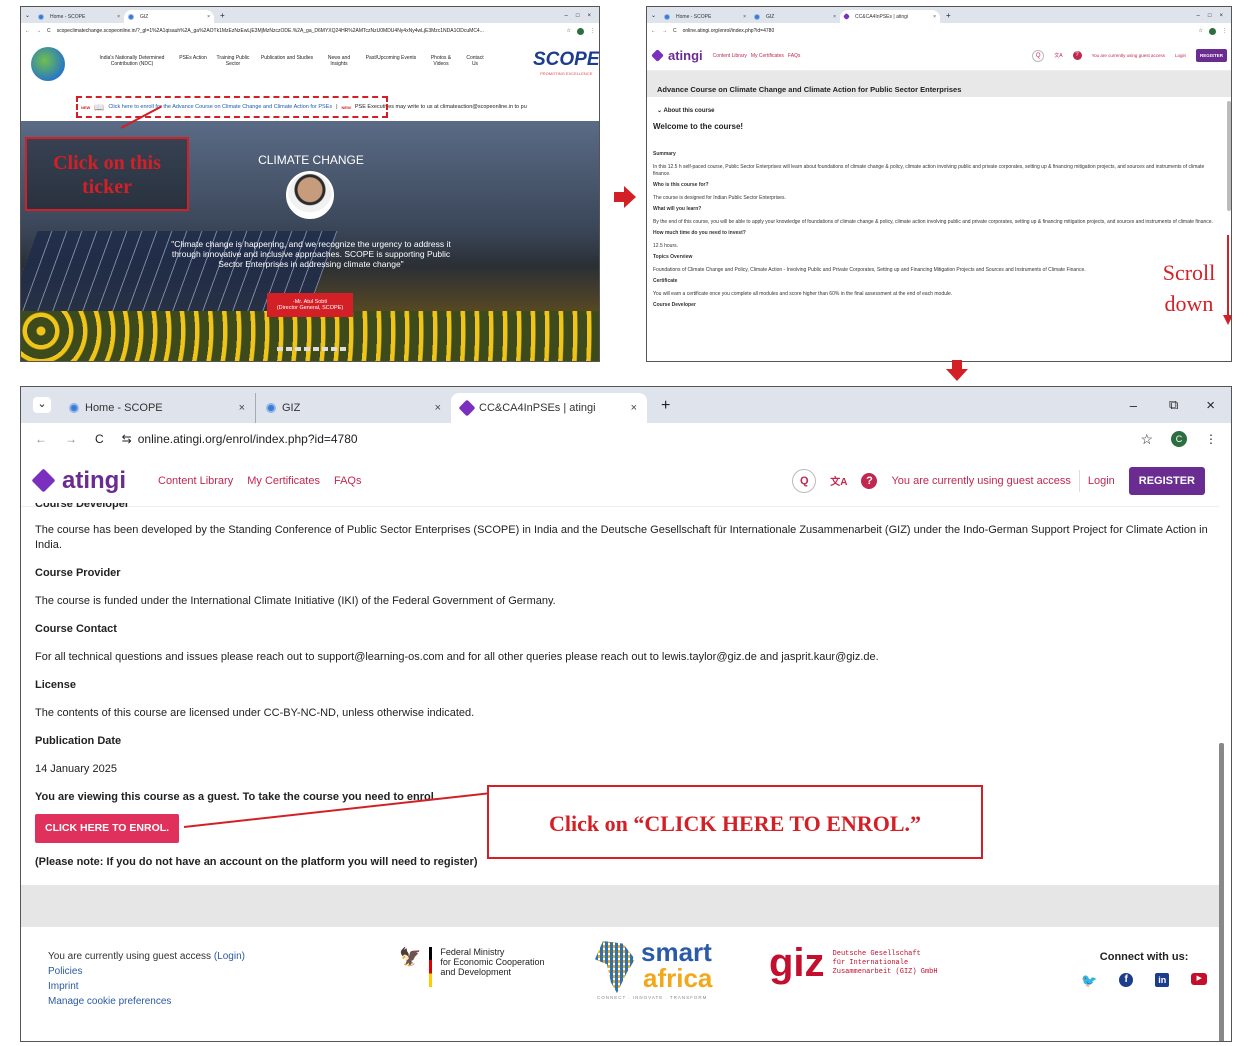 The height and width of the screenshot is (1046, 1256). Describe the element at coordinates (127, 439) in the screenshot. I see `site-info-icon: ⇆` at that location.